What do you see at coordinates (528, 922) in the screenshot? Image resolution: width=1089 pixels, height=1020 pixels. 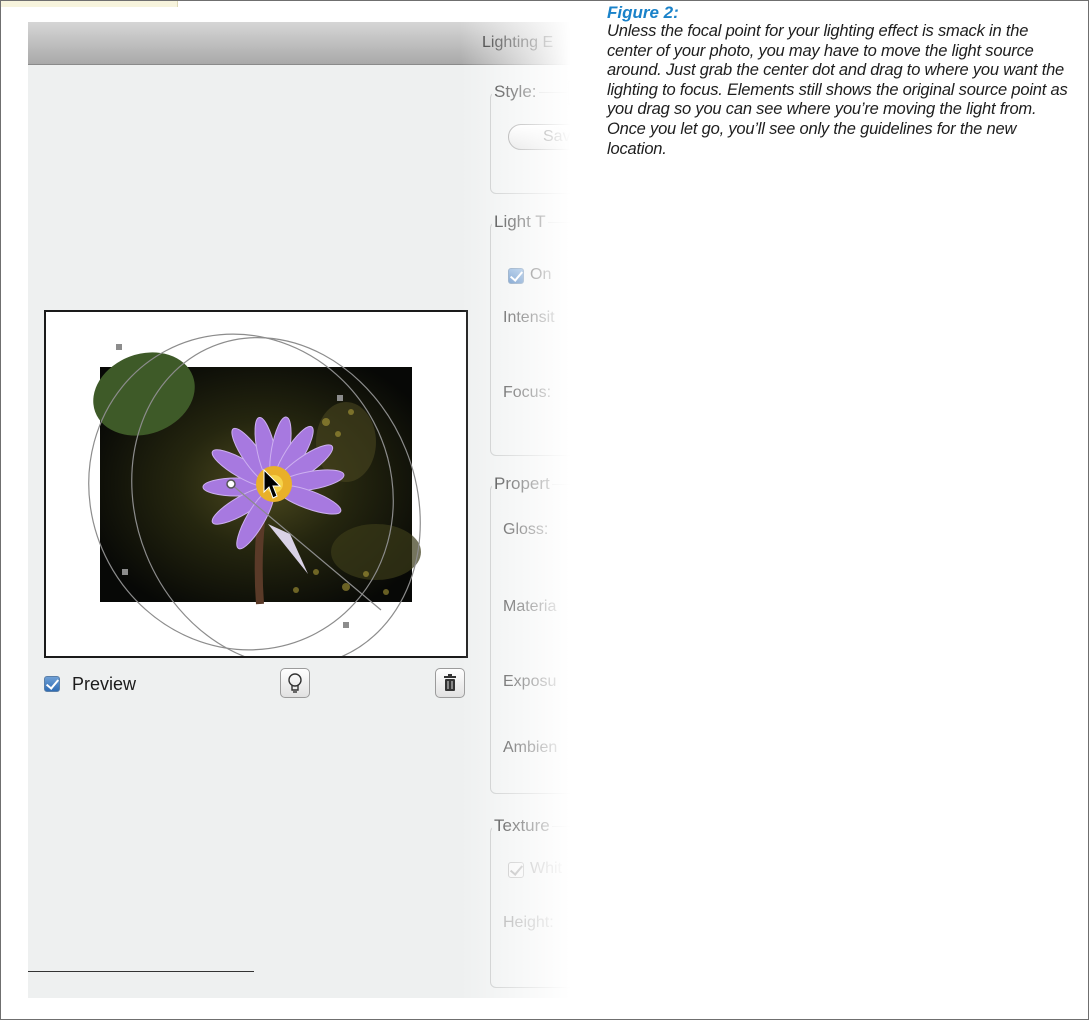 I see `height-label: Height:` at bounding box center [528, 922].